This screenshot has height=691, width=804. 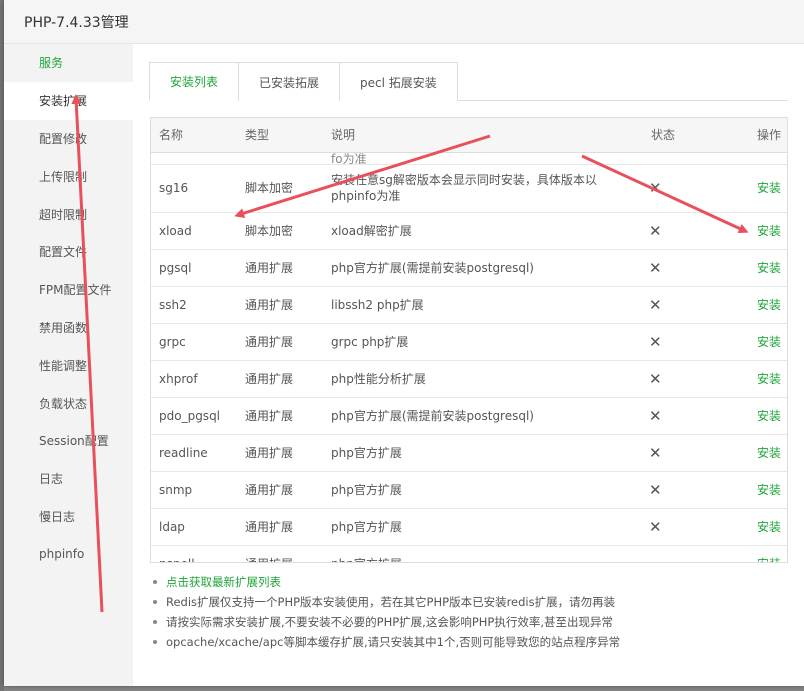 I want to click on cell-name: xhprof, so click(x=194, y=379).